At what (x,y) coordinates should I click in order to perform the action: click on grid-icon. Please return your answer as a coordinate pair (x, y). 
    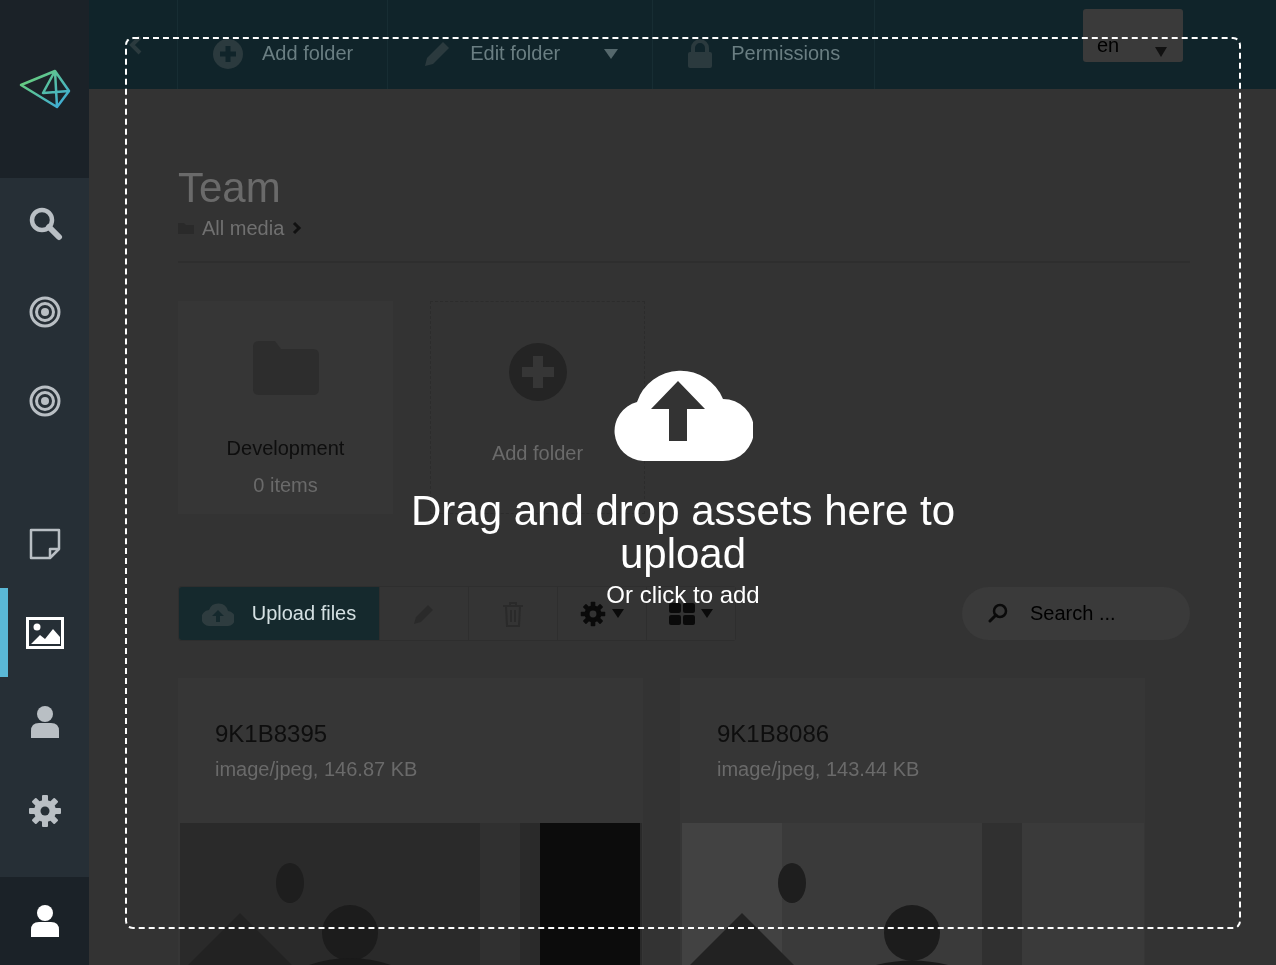
    Looking at the image, I should click on (682, 613).